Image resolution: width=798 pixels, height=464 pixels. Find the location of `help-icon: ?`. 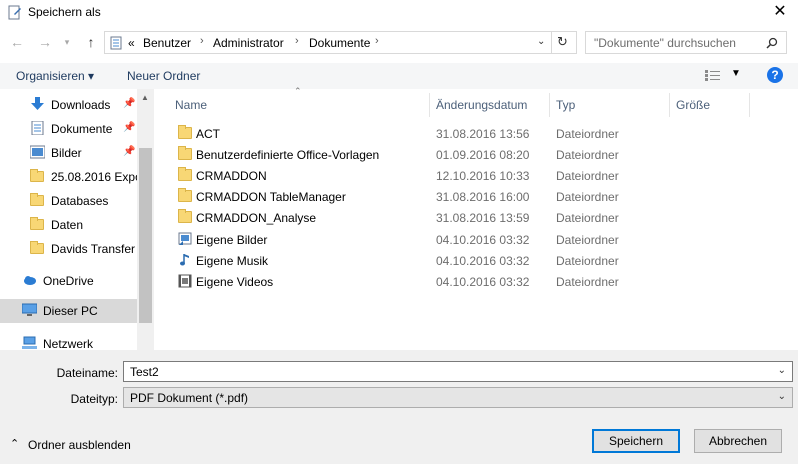

help-icon: ? is located at coordinates (775, 75).